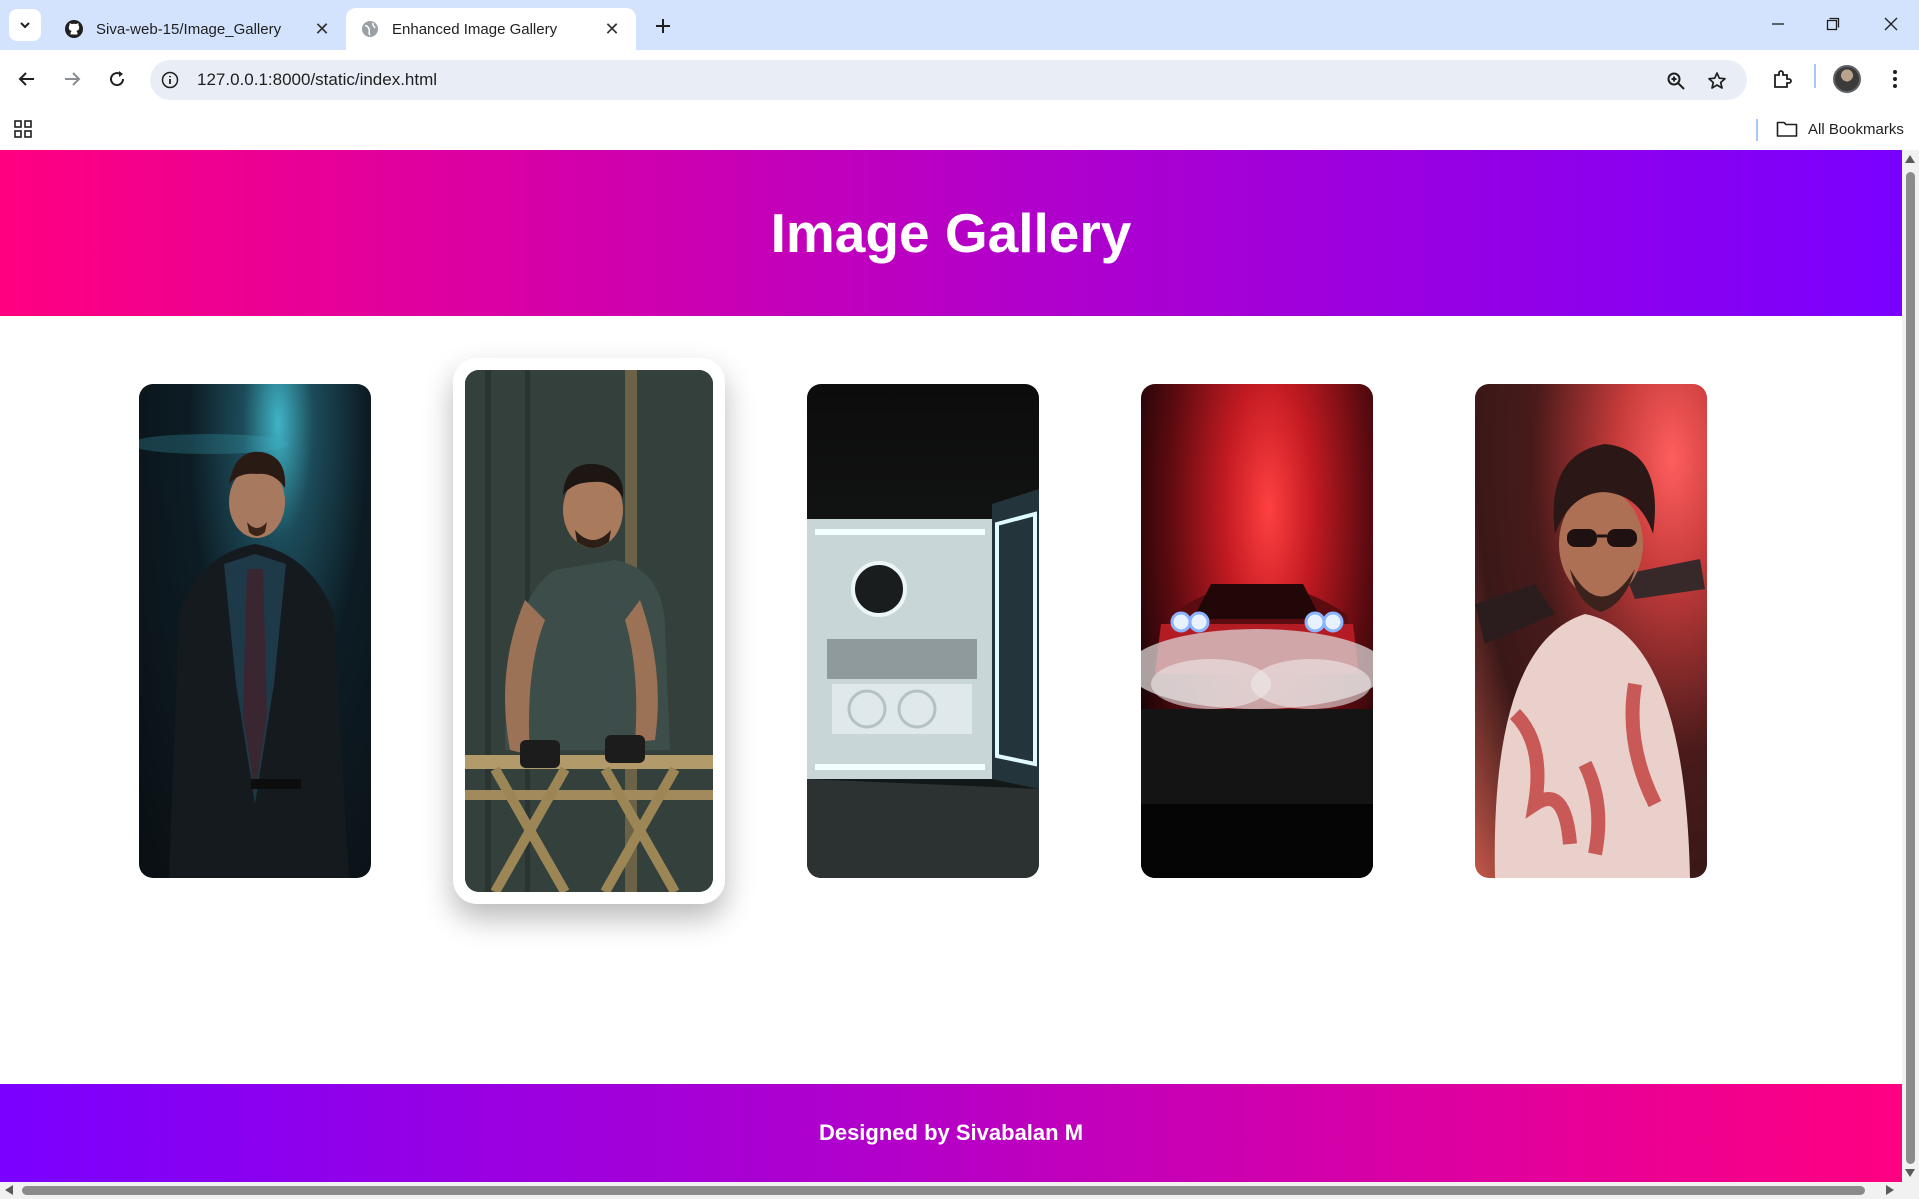  Describe the element at coordinates (1856, 129) in the screenshot. I see `all-bookmarks-label: All Bookmarks` at that location.